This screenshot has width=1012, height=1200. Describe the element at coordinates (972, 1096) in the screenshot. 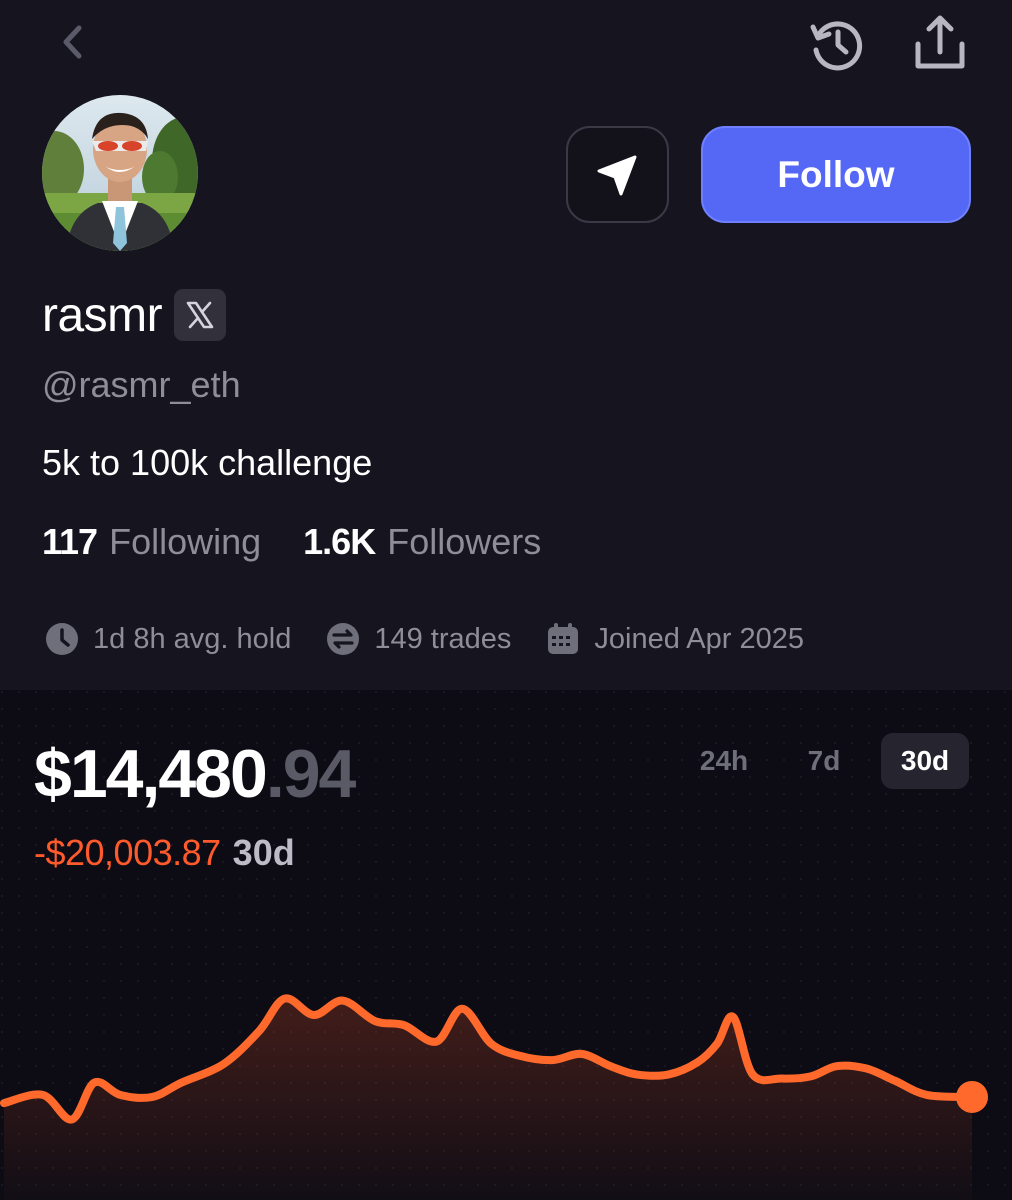

I see `chart-current-point` at that location.